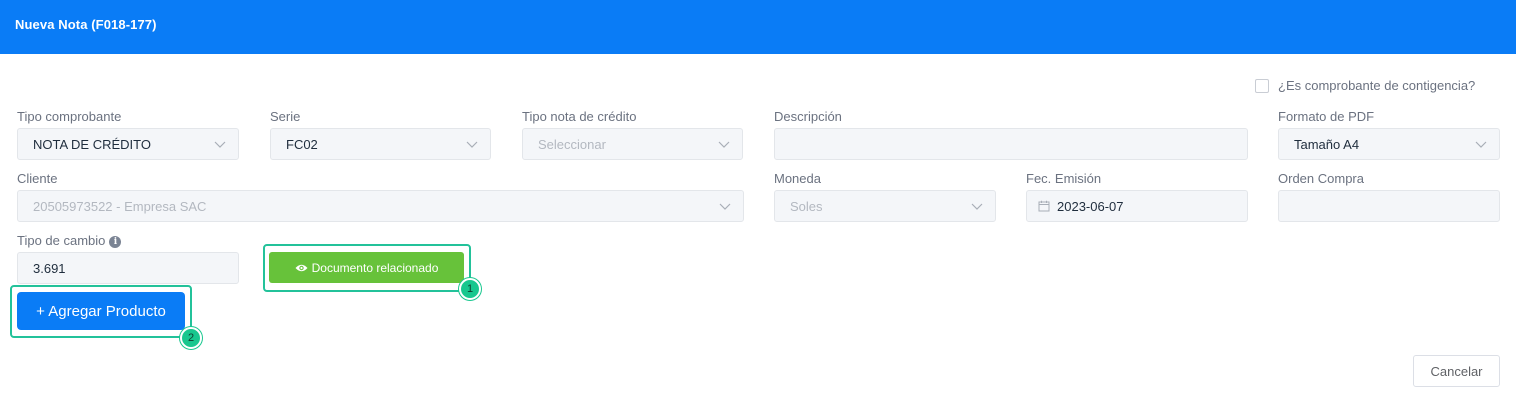 This screenshot has height=401, width=1516. I want to click on contingency-option: ¿Es comprobante de contigencia?, so click(1365, 85).